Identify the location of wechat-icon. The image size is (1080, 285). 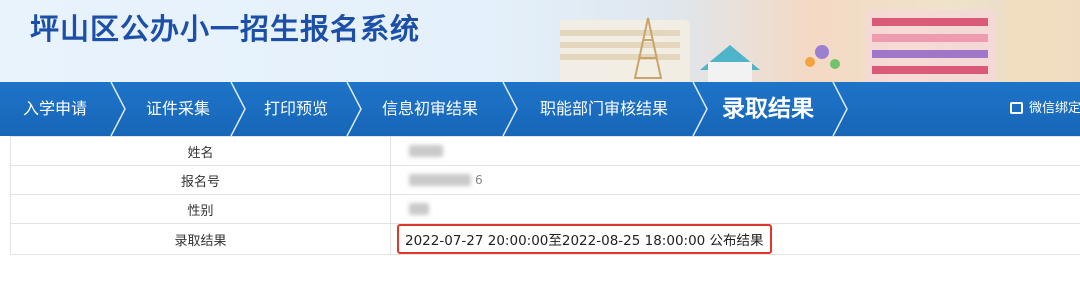
(1016, 107).